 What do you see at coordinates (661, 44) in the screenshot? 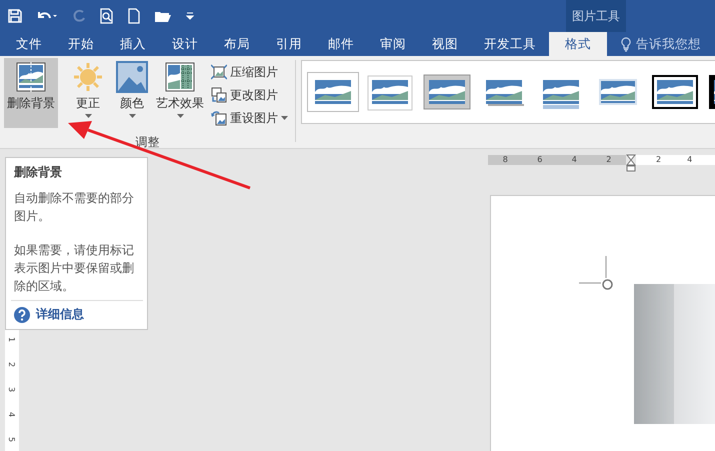
I see `tell-me-field: 告诉我您想` at bounding box center [661, 44].